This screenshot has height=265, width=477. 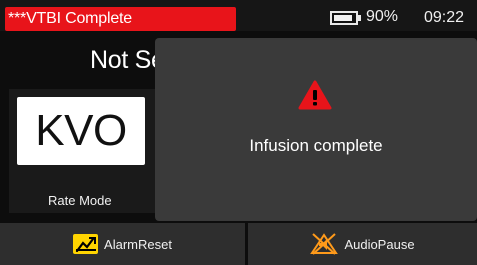 I want to click on warning-triangle-icon, so click(x=315, y=95).